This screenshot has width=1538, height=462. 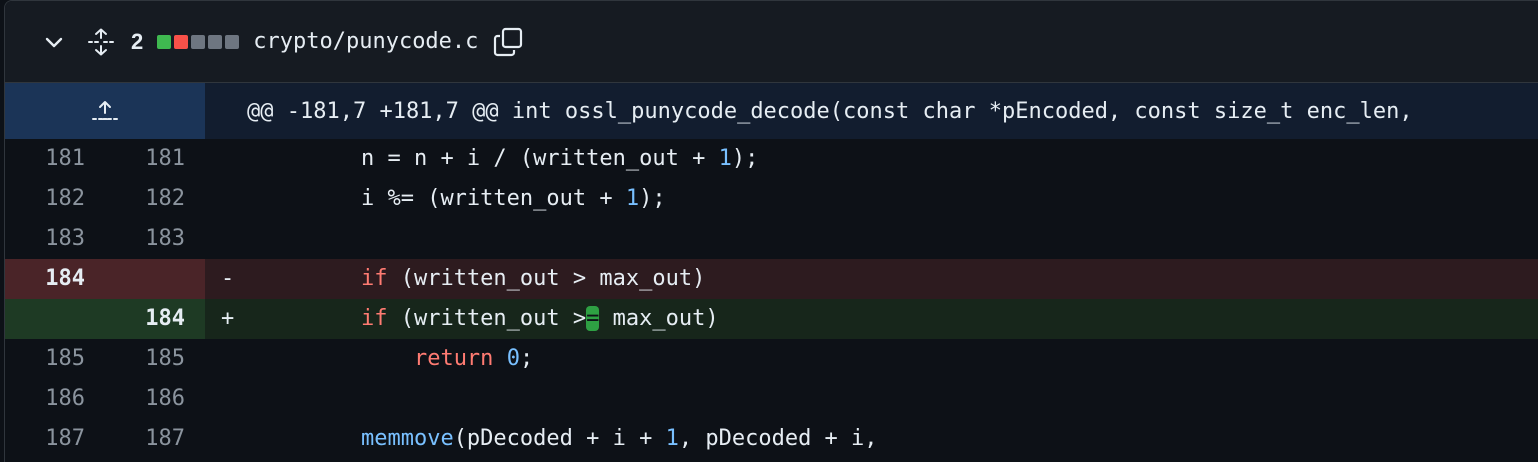 What do you see at coordinates (55, 239) in the screenshot?
I see `old-line-number: 183` at bounding box center [55, 239].